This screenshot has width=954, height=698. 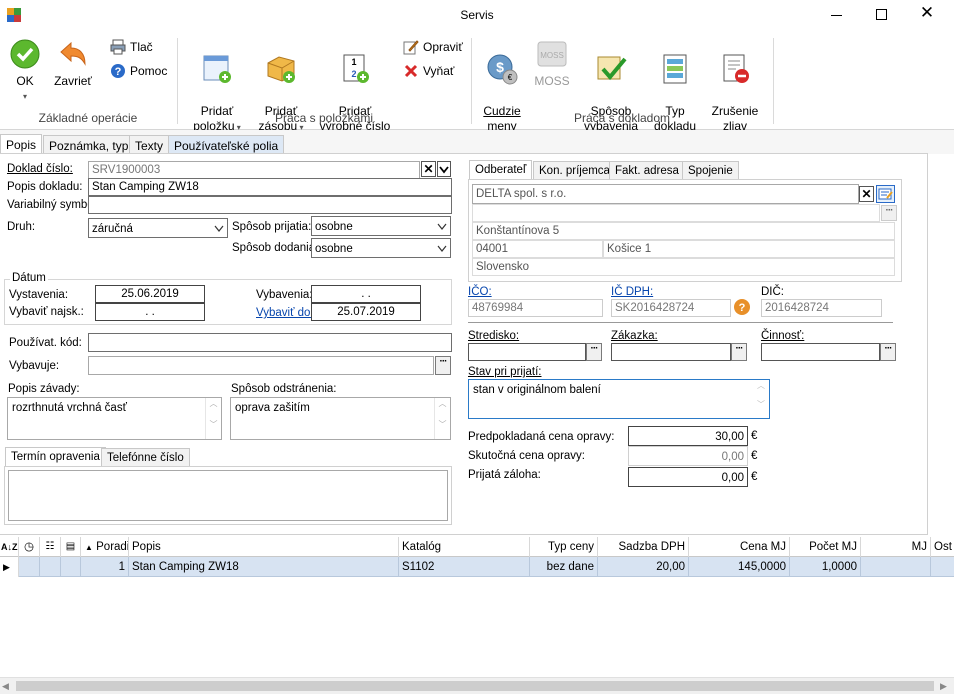 I want to click on clear-doc-number-button: ✕, so click(x=428, y=169).